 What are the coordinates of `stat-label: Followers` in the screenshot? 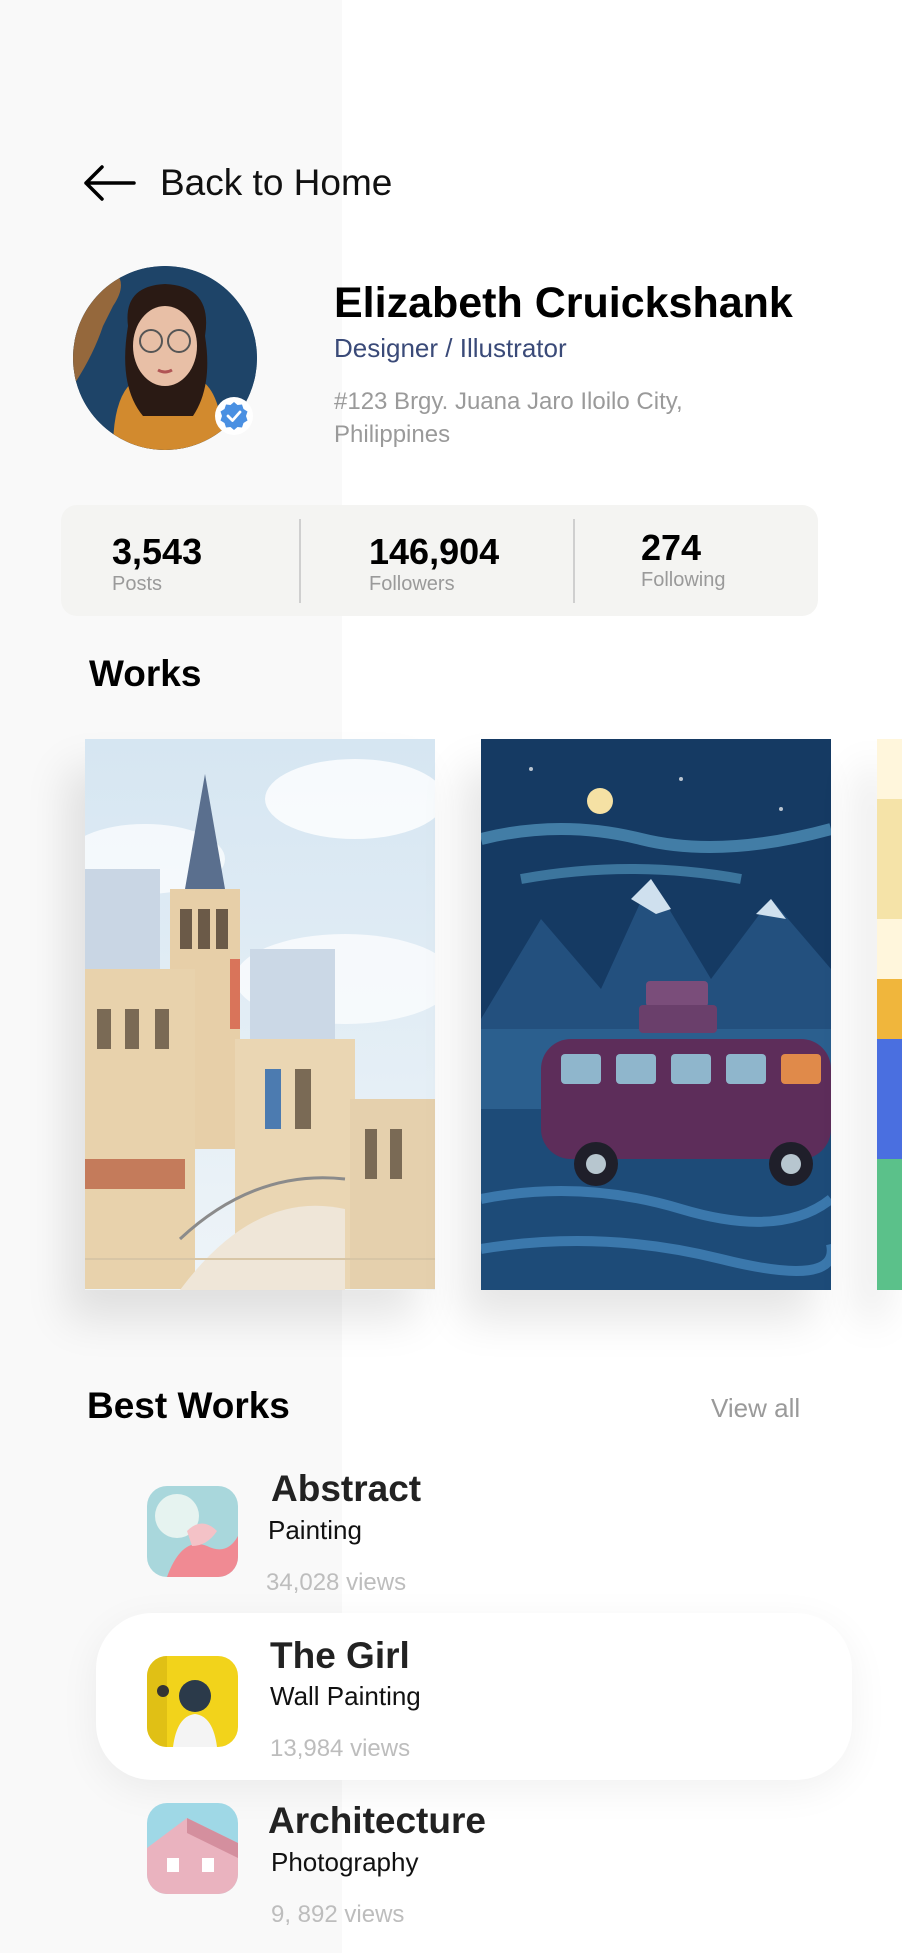 It's located at (412, 584).